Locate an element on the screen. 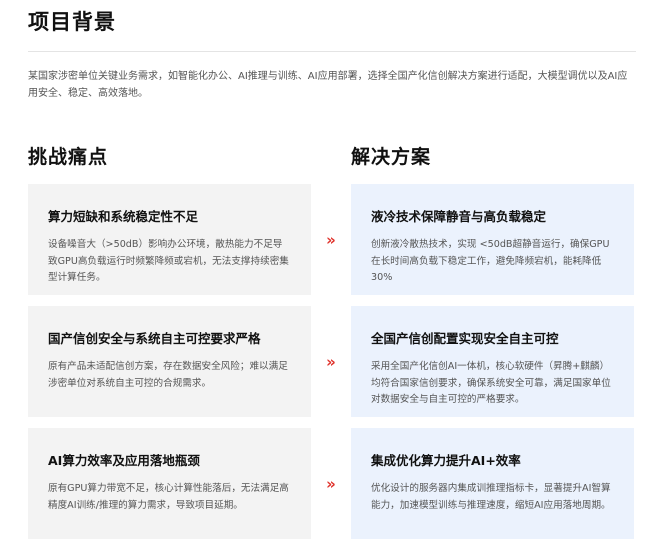 Image resolution: width=650 pixels, height=553 pixels. solutions-heading: 解决方案 is located at coordinates (391, 157).